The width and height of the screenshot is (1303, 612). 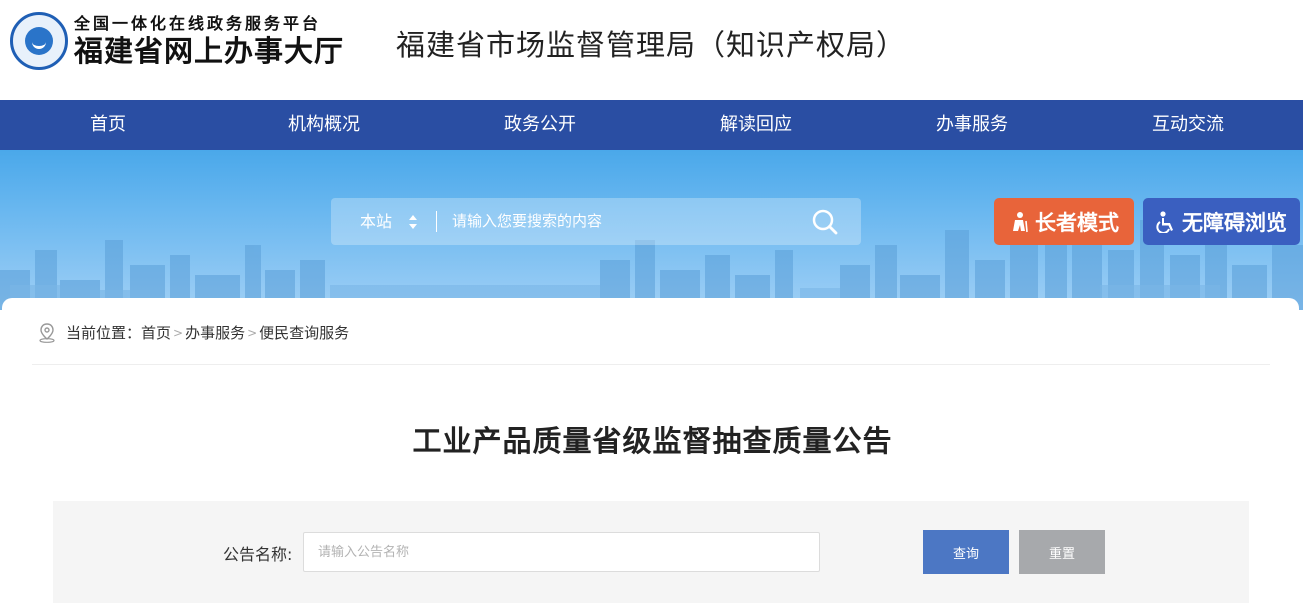 What do you see at coordinates (258, 554) in the screenshot?
I see `announcement-name-label: 公告名称:` at bounding box center [258, 554].